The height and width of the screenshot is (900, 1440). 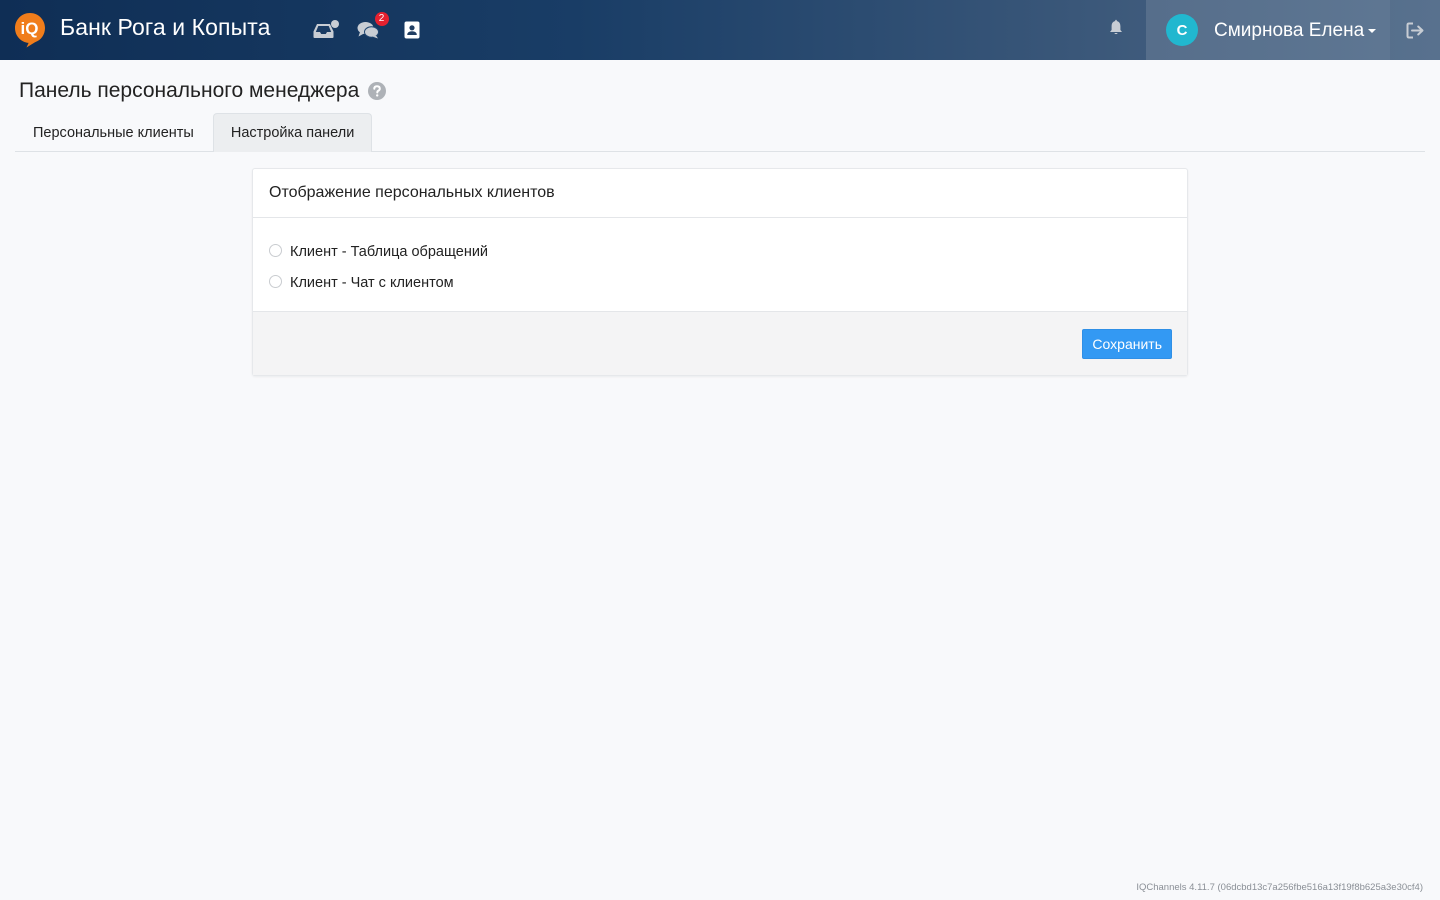 I want to click on user-name: Смирнова Елена, so click(x=1289, y=30).